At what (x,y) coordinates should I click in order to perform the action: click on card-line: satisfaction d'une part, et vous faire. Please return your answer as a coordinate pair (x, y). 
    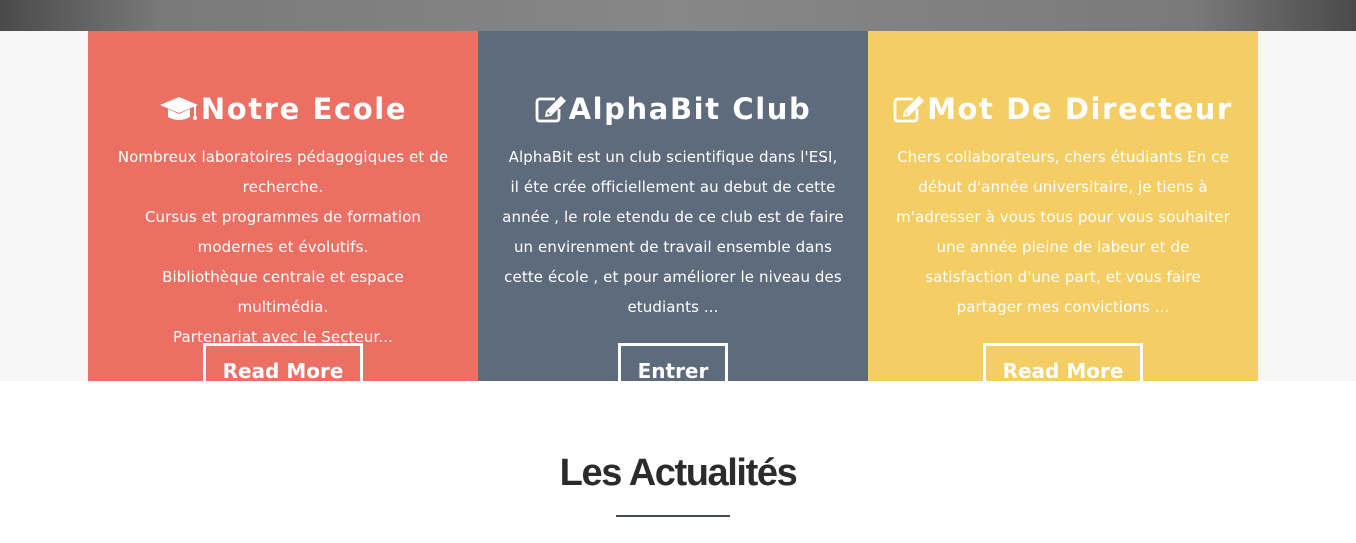
    Looking at the image, I should click on (1063, 277).